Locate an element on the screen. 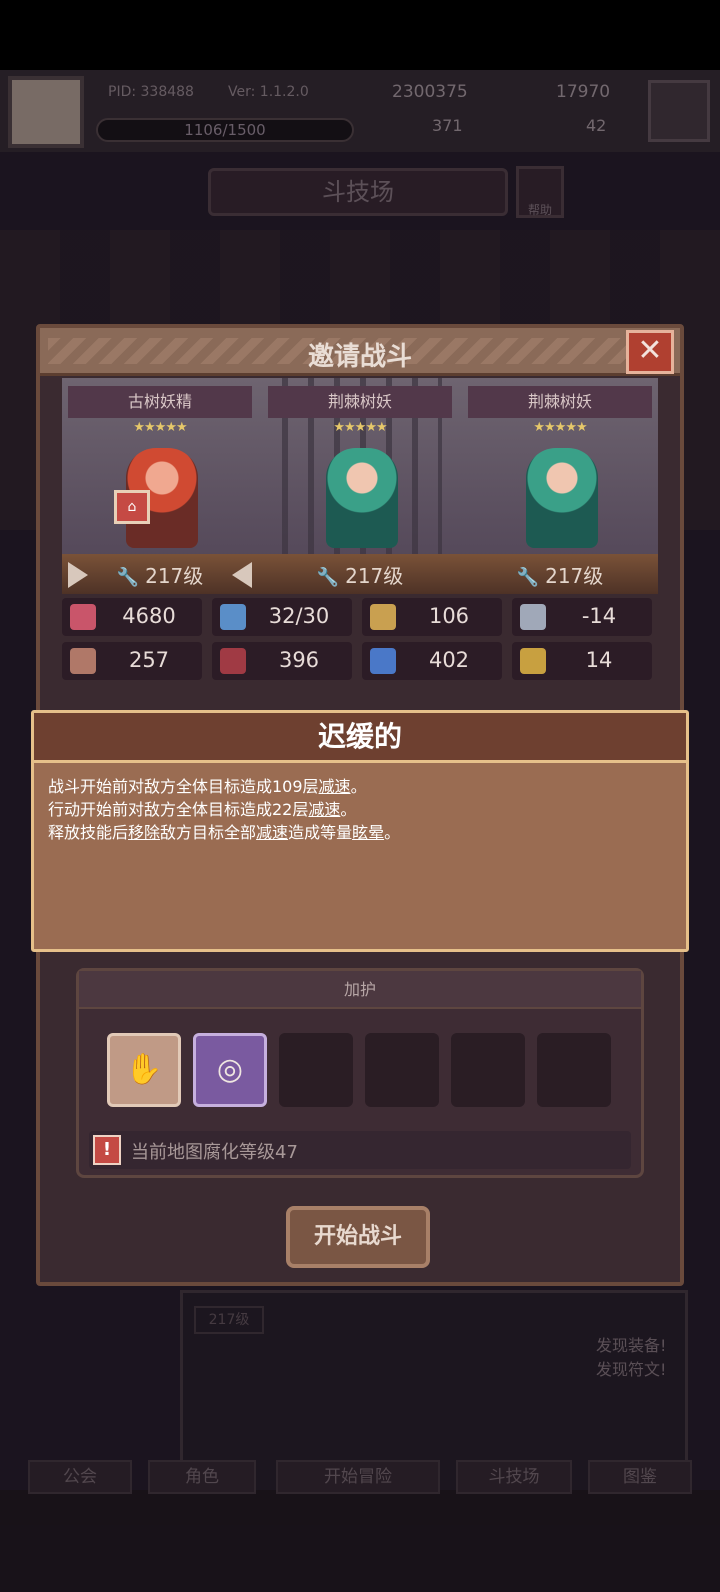  hero-lineup: 古树妖精 ★★★★★ 荆棘树妖 ★★★★★ 荆棘树妖 ★★★★★ ⌂ is located at coordinates (360, 467).